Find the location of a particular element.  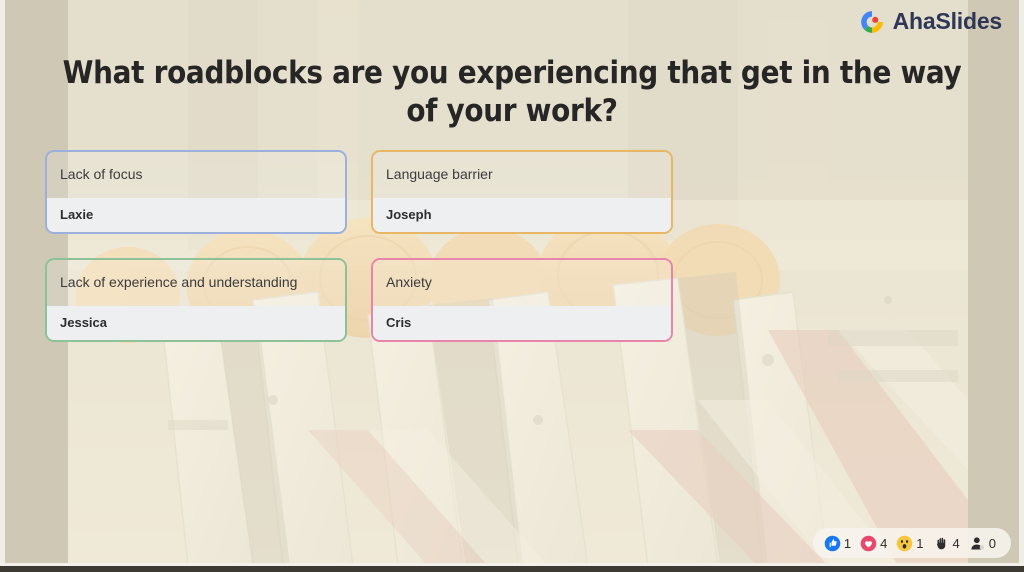

ahaslides-logo: AhaSlides is located at coordinates (930, 21).